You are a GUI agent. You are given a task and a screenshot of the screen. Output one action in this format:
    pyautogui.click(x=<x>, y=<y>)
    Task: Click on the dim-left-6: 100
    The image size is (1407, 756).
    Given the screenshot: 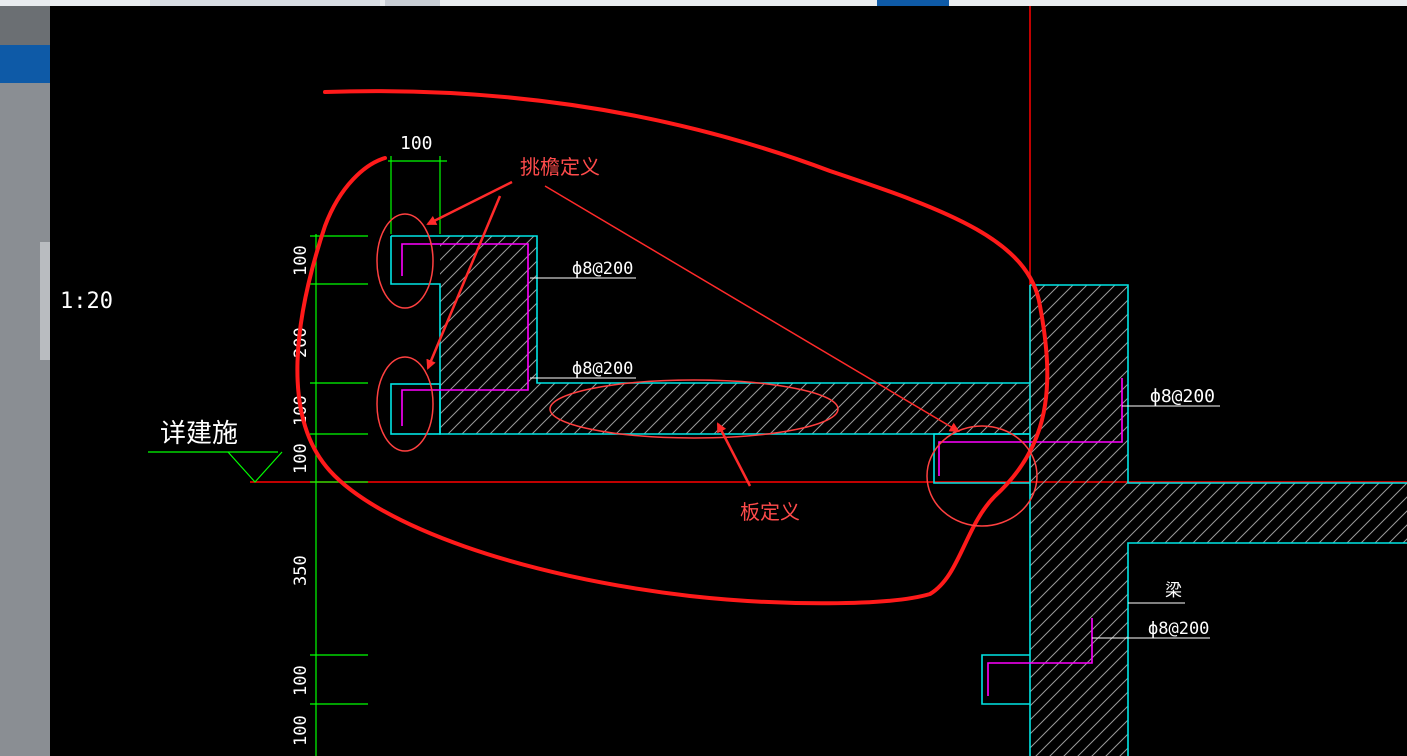 What is the action you would take?
    pyautogui.click(x=301, y=680)
    